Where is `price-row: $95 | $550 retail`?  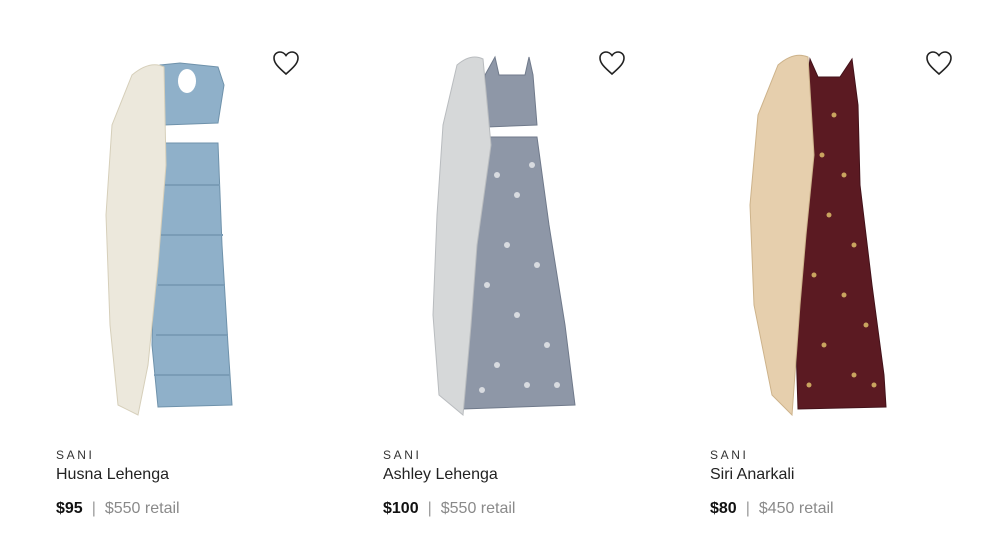
price-row: $95 | $550 retail is located at coordinates (118, 509).